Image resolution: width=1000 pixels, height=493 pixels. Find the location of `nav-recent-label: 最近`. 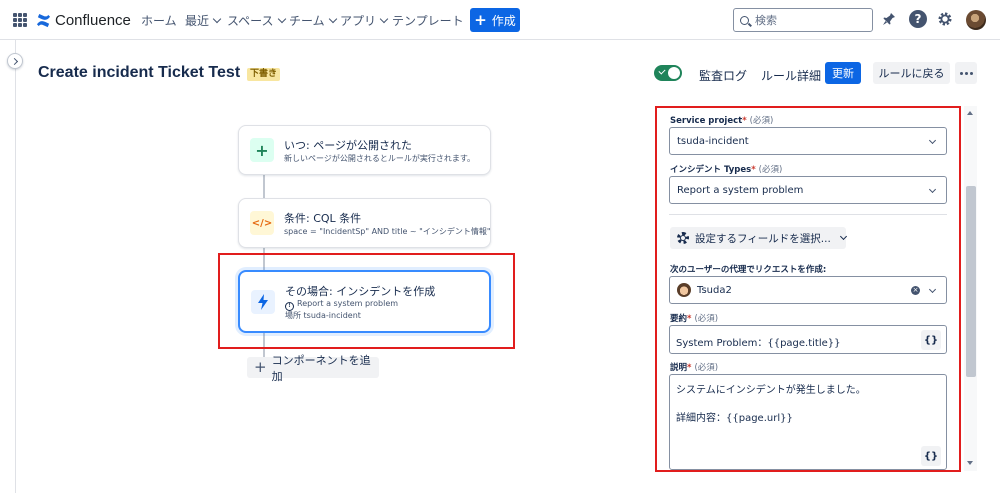

nav-recent-label: 最近 is located at coordinates (197, 21).